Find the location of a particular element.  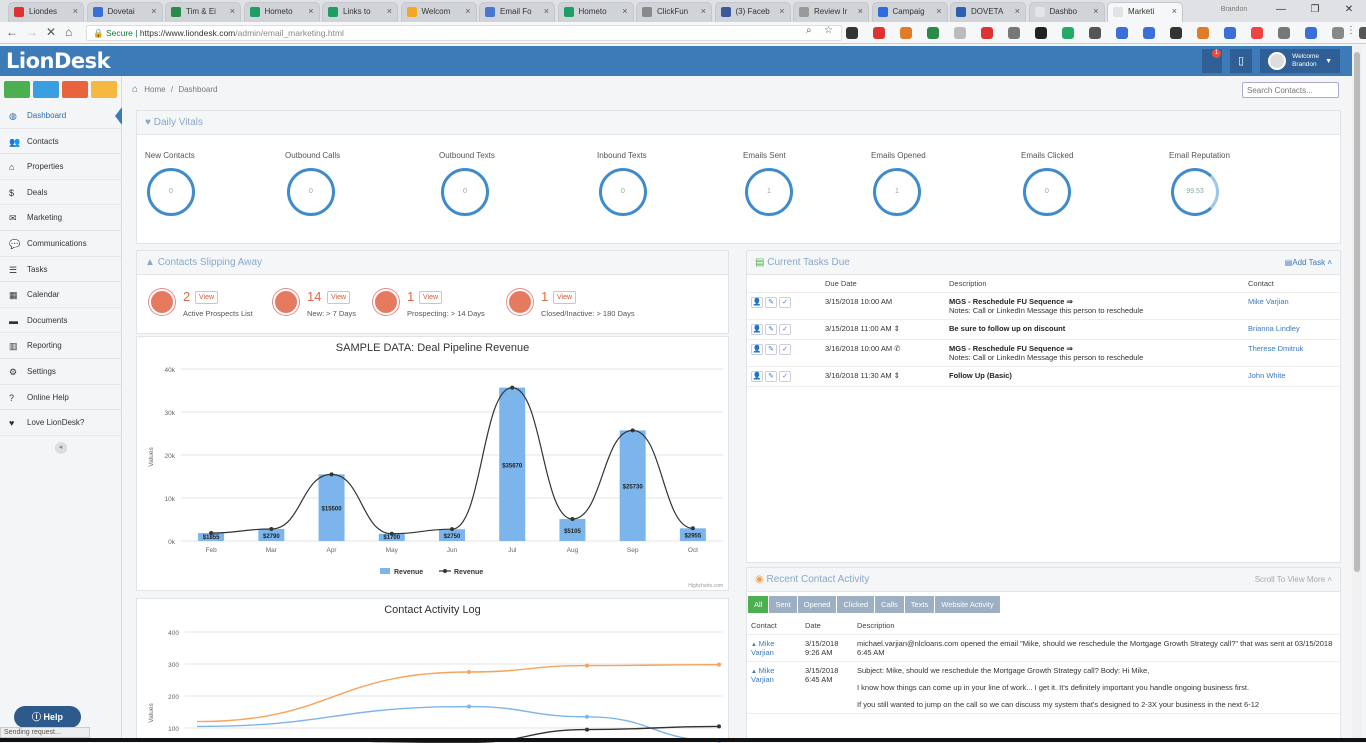

minimize-button: — is located at coordinates (1281, 11).